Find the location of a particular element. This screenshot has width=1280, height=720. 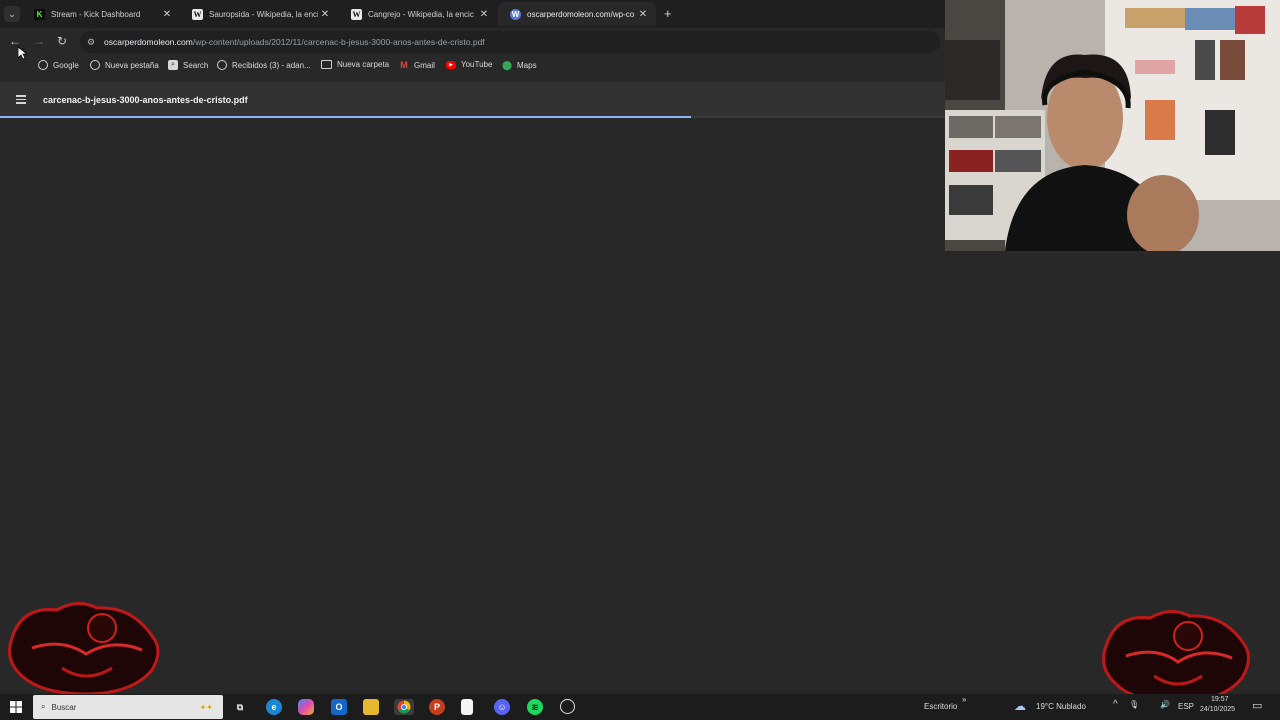

volume-icon: 🔊 is located at coordinates (1165, 704).